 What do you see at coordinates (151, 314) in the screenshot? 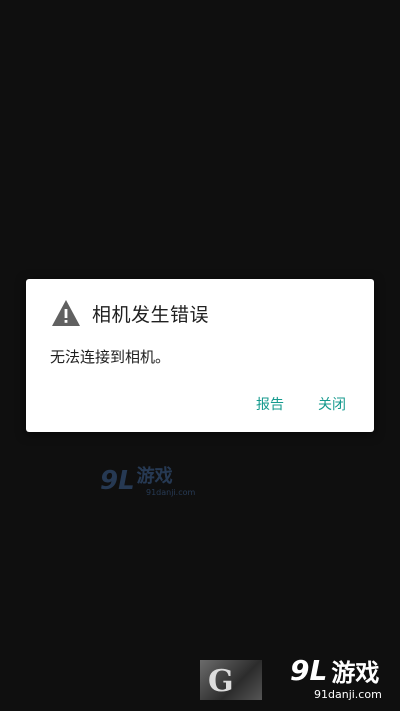
I see `dialog-title: 相机发生错误` at bounding box center [151, 314].